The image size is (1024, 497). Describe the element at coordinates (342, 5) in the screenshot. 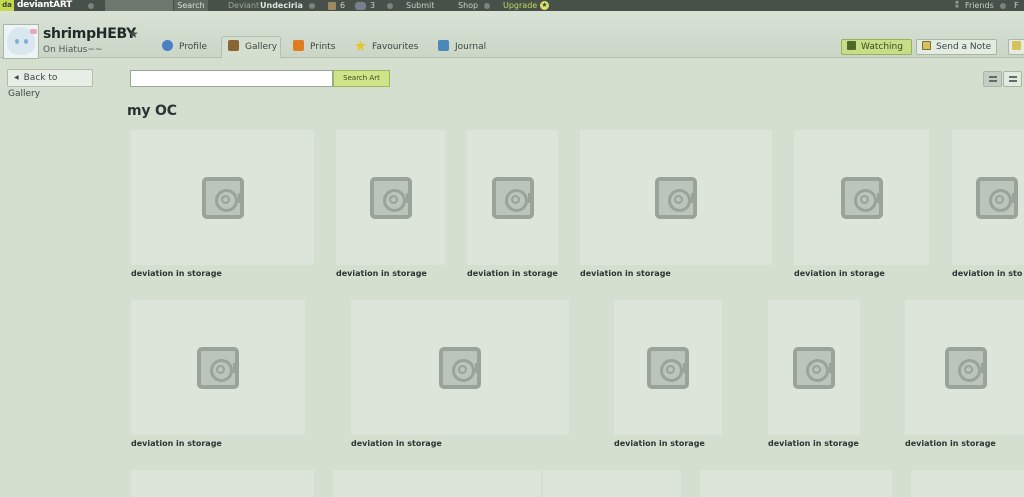

I see `notification-count: 6` at that location.